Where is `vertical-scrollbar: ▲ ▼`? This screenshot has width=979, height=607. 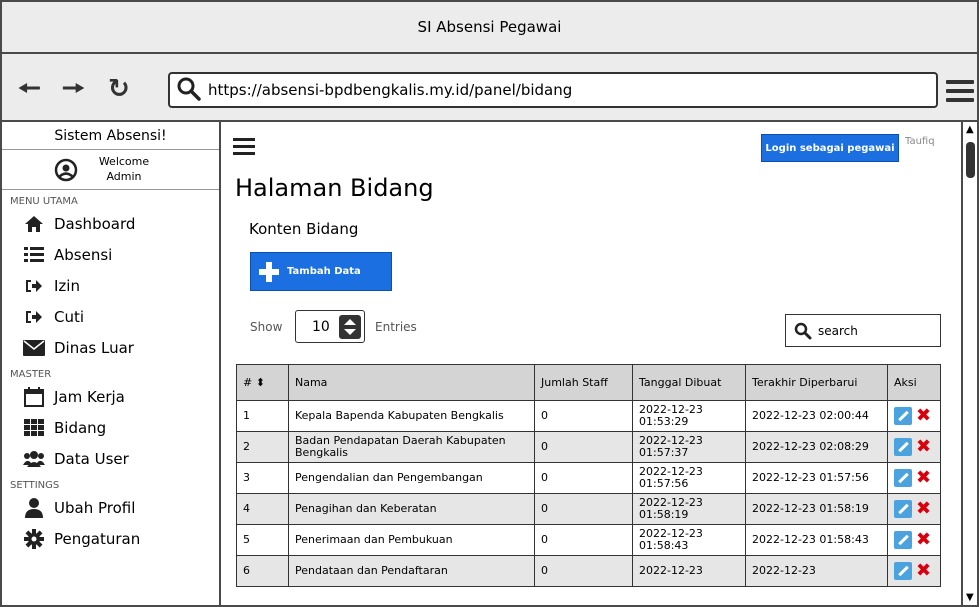
vertical-scrollbar: ▲ ▼ is located at coordinates (969, 363).